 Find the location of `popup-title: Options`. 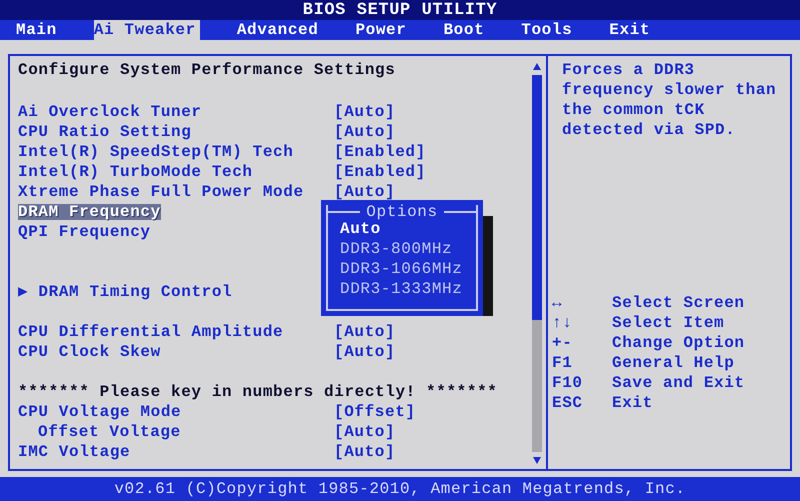

popup-title: Options is located at coordinates (402, 212).